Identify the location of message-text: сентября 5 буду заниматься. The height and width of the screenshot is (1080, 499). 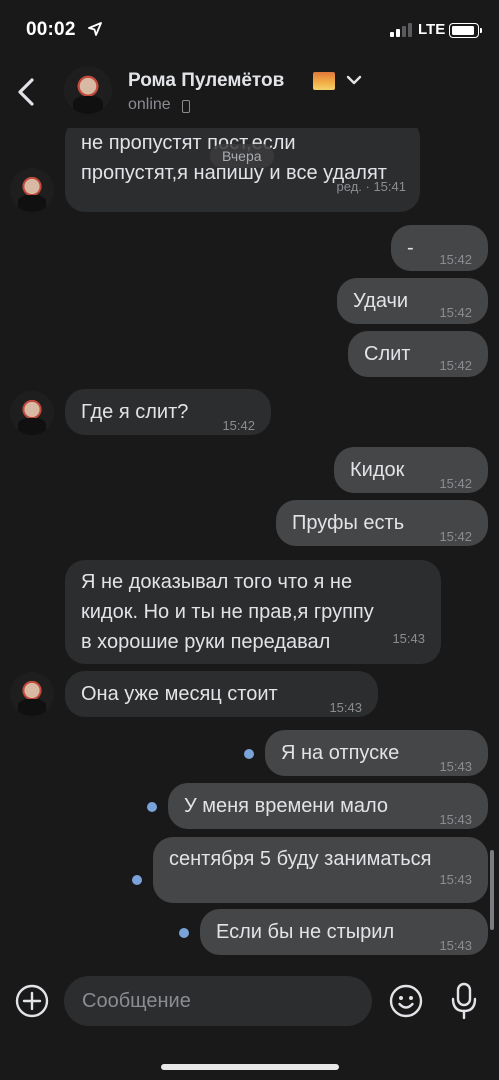
(300, 859).